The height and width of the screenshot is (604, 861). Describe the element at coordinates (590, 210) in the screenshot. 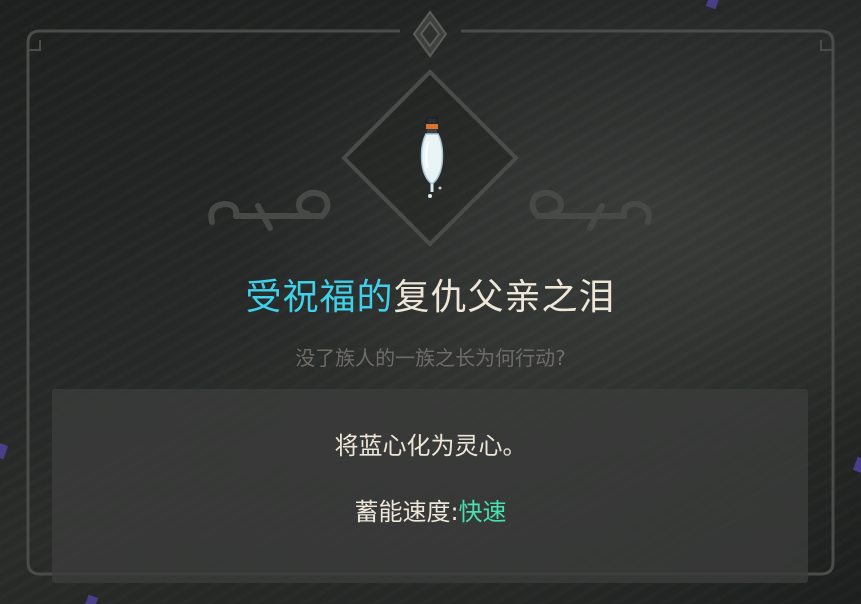

I see `right-flourish-ornament` at that location.